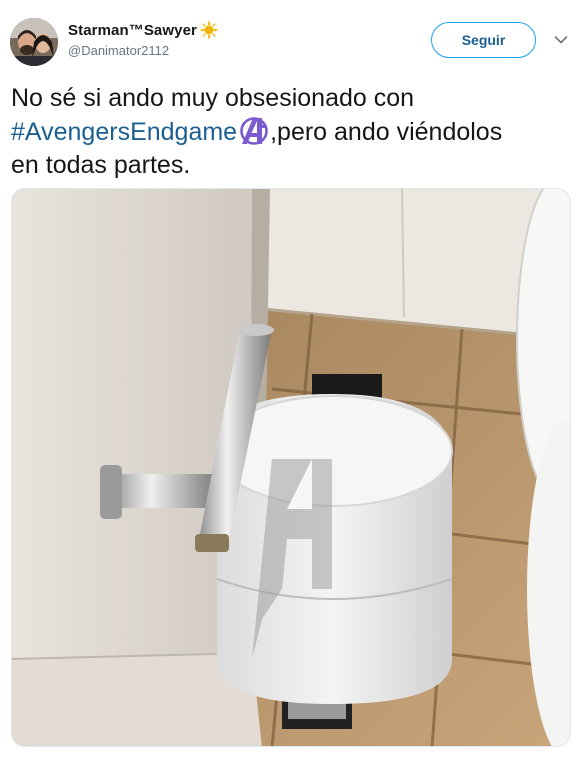 The height and width of the screenshot is (757, 584). I want to click on tweet-text-line1: No sé si ando muy obsesionado con, so click(213, 98).